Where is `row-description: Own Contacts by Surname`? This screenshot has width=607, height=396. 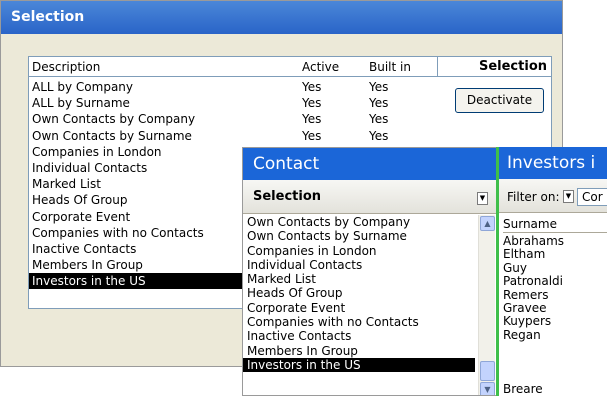
row-description: Own Contacts by Surname is located at coordinates (112, 135).